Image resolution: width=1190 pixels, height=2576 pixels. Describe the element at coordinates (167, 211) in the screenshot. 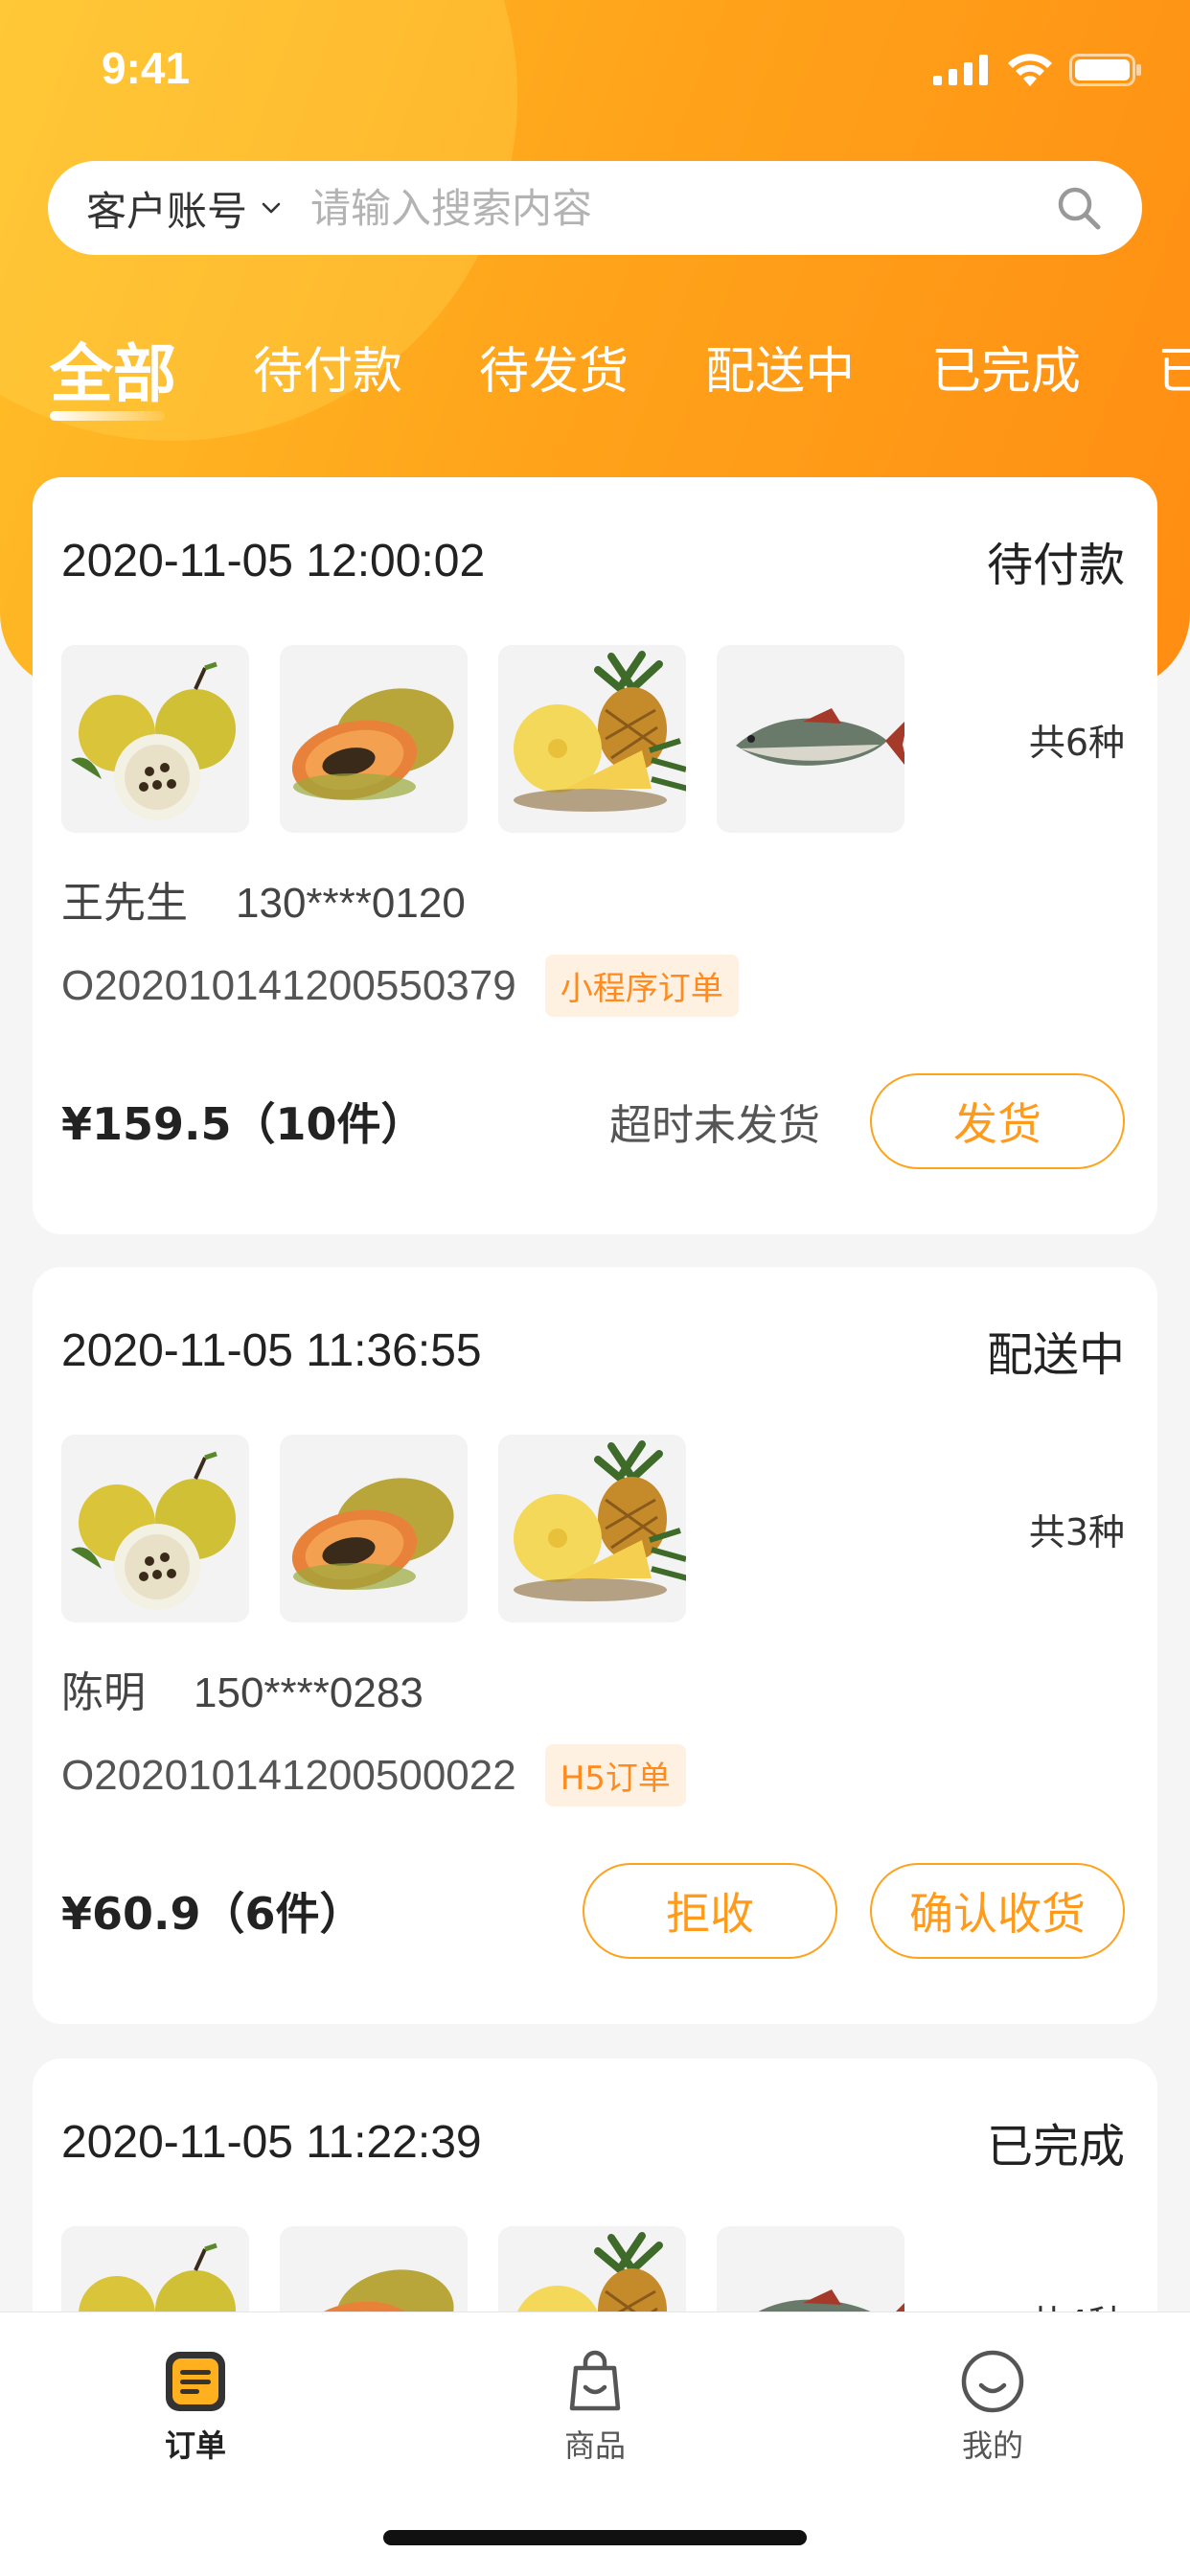

I see `search-scope-label: 客户账号` at that location.